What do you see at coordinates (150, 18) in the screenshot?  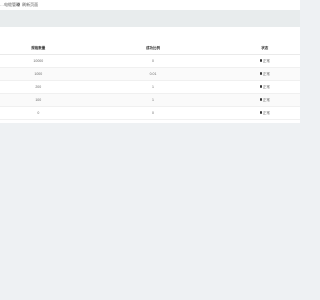 I see `header-strip` at bounding box center [150, 18].